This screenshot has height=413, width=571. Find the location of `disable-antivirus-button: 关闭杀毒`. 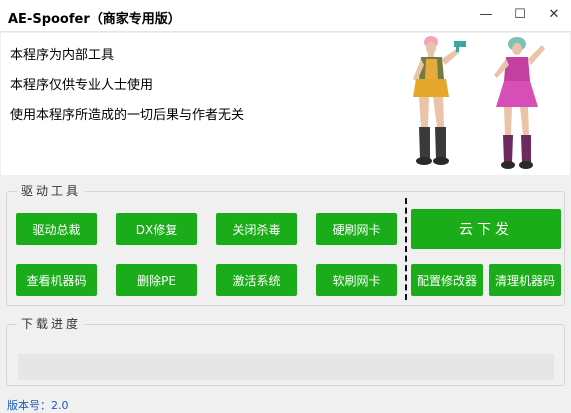

disable-antivirus-button: 关闭杀毒 is located at coordinates (256, 229).